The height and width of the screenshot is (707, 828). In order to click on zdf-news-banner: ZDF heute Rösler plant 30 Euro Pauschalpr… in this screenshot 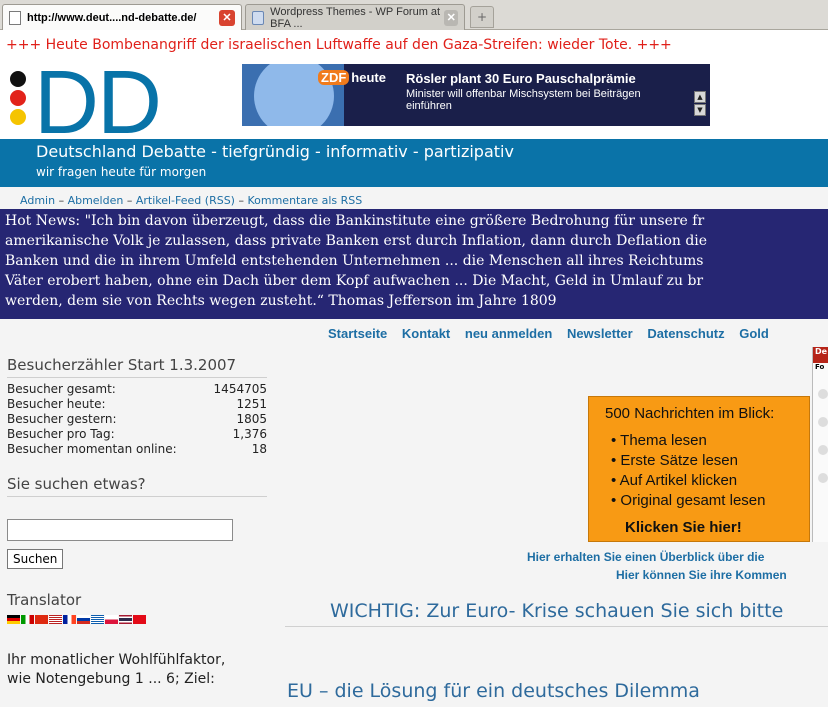, I will do `click(476, 95)`.